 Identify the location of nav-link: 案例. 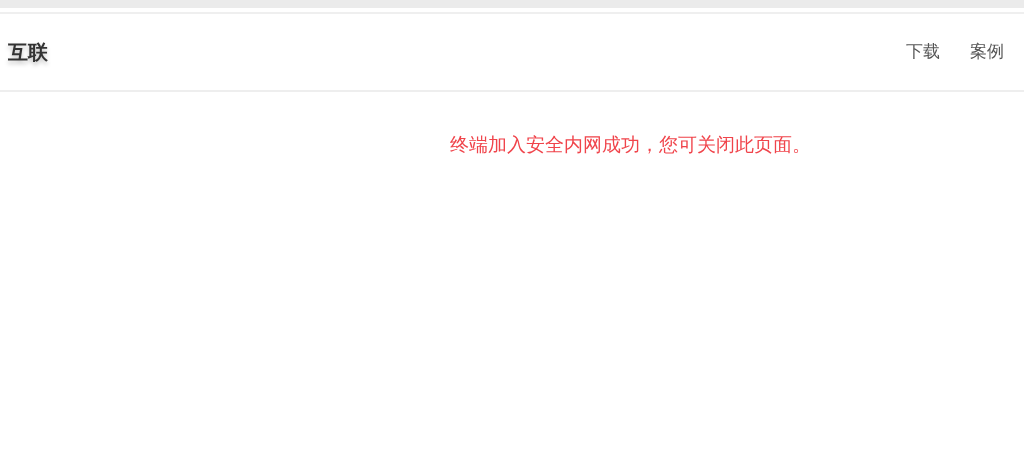
(987, 52).